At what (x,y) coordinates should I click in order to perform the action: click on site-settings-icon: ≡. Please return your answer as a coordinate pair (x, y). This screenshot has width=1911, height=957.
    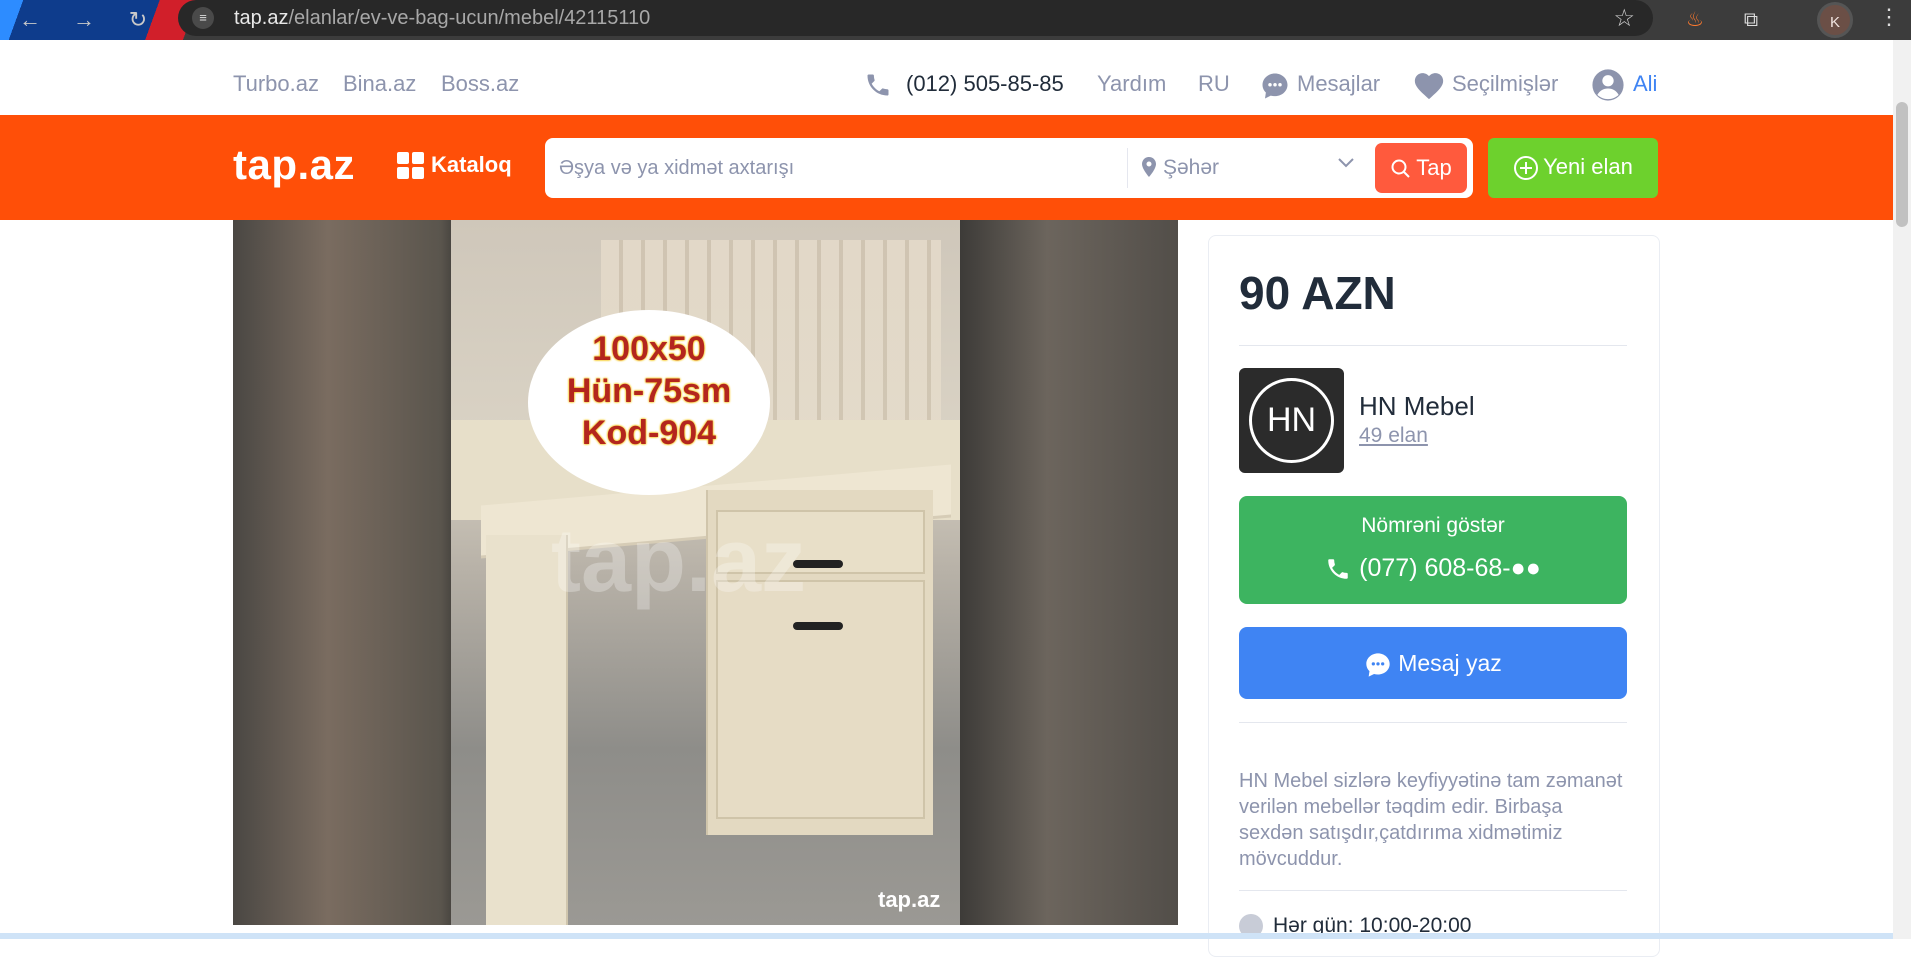
    Looking at the image, I should click on (203, 18).